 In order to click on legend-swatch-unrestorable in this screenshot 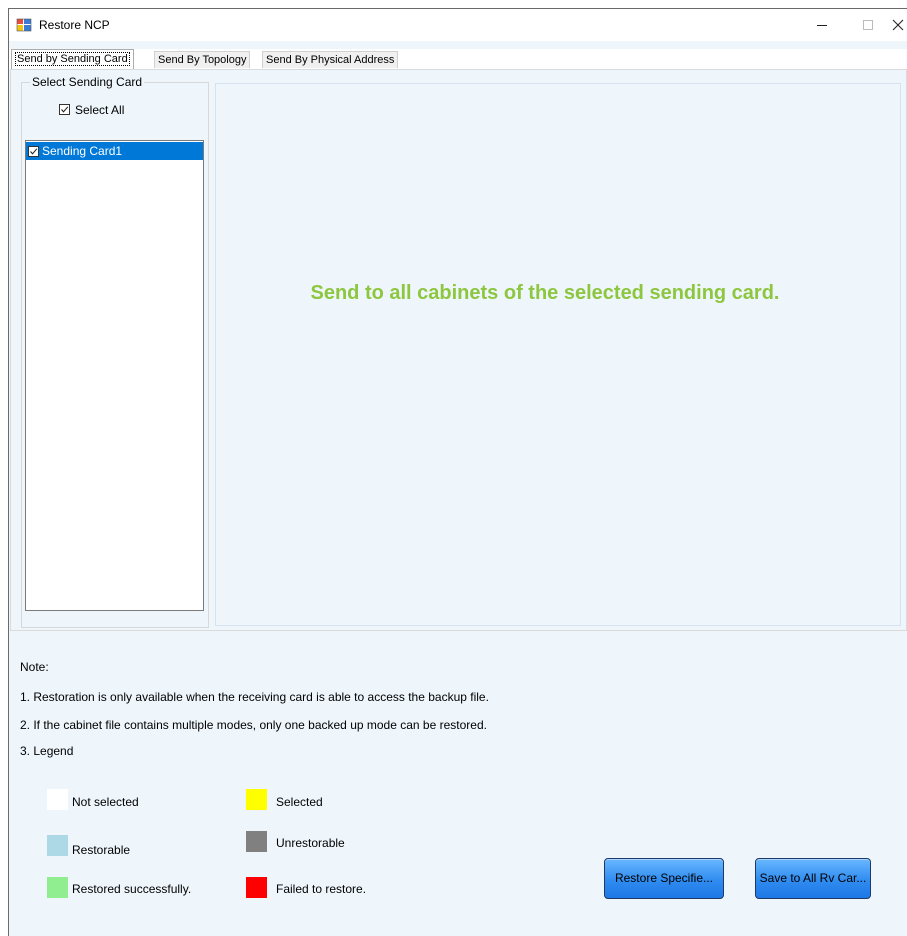, I will do `click(256, 841)`.